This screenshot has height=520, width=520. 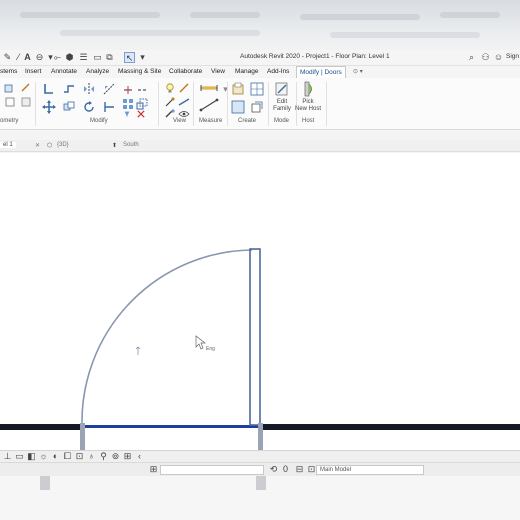 What do you see at coordinates (103, 456) in the screenshot?
I see `temporary-hide-icon: ⚲` at bounding box center [103, 456].